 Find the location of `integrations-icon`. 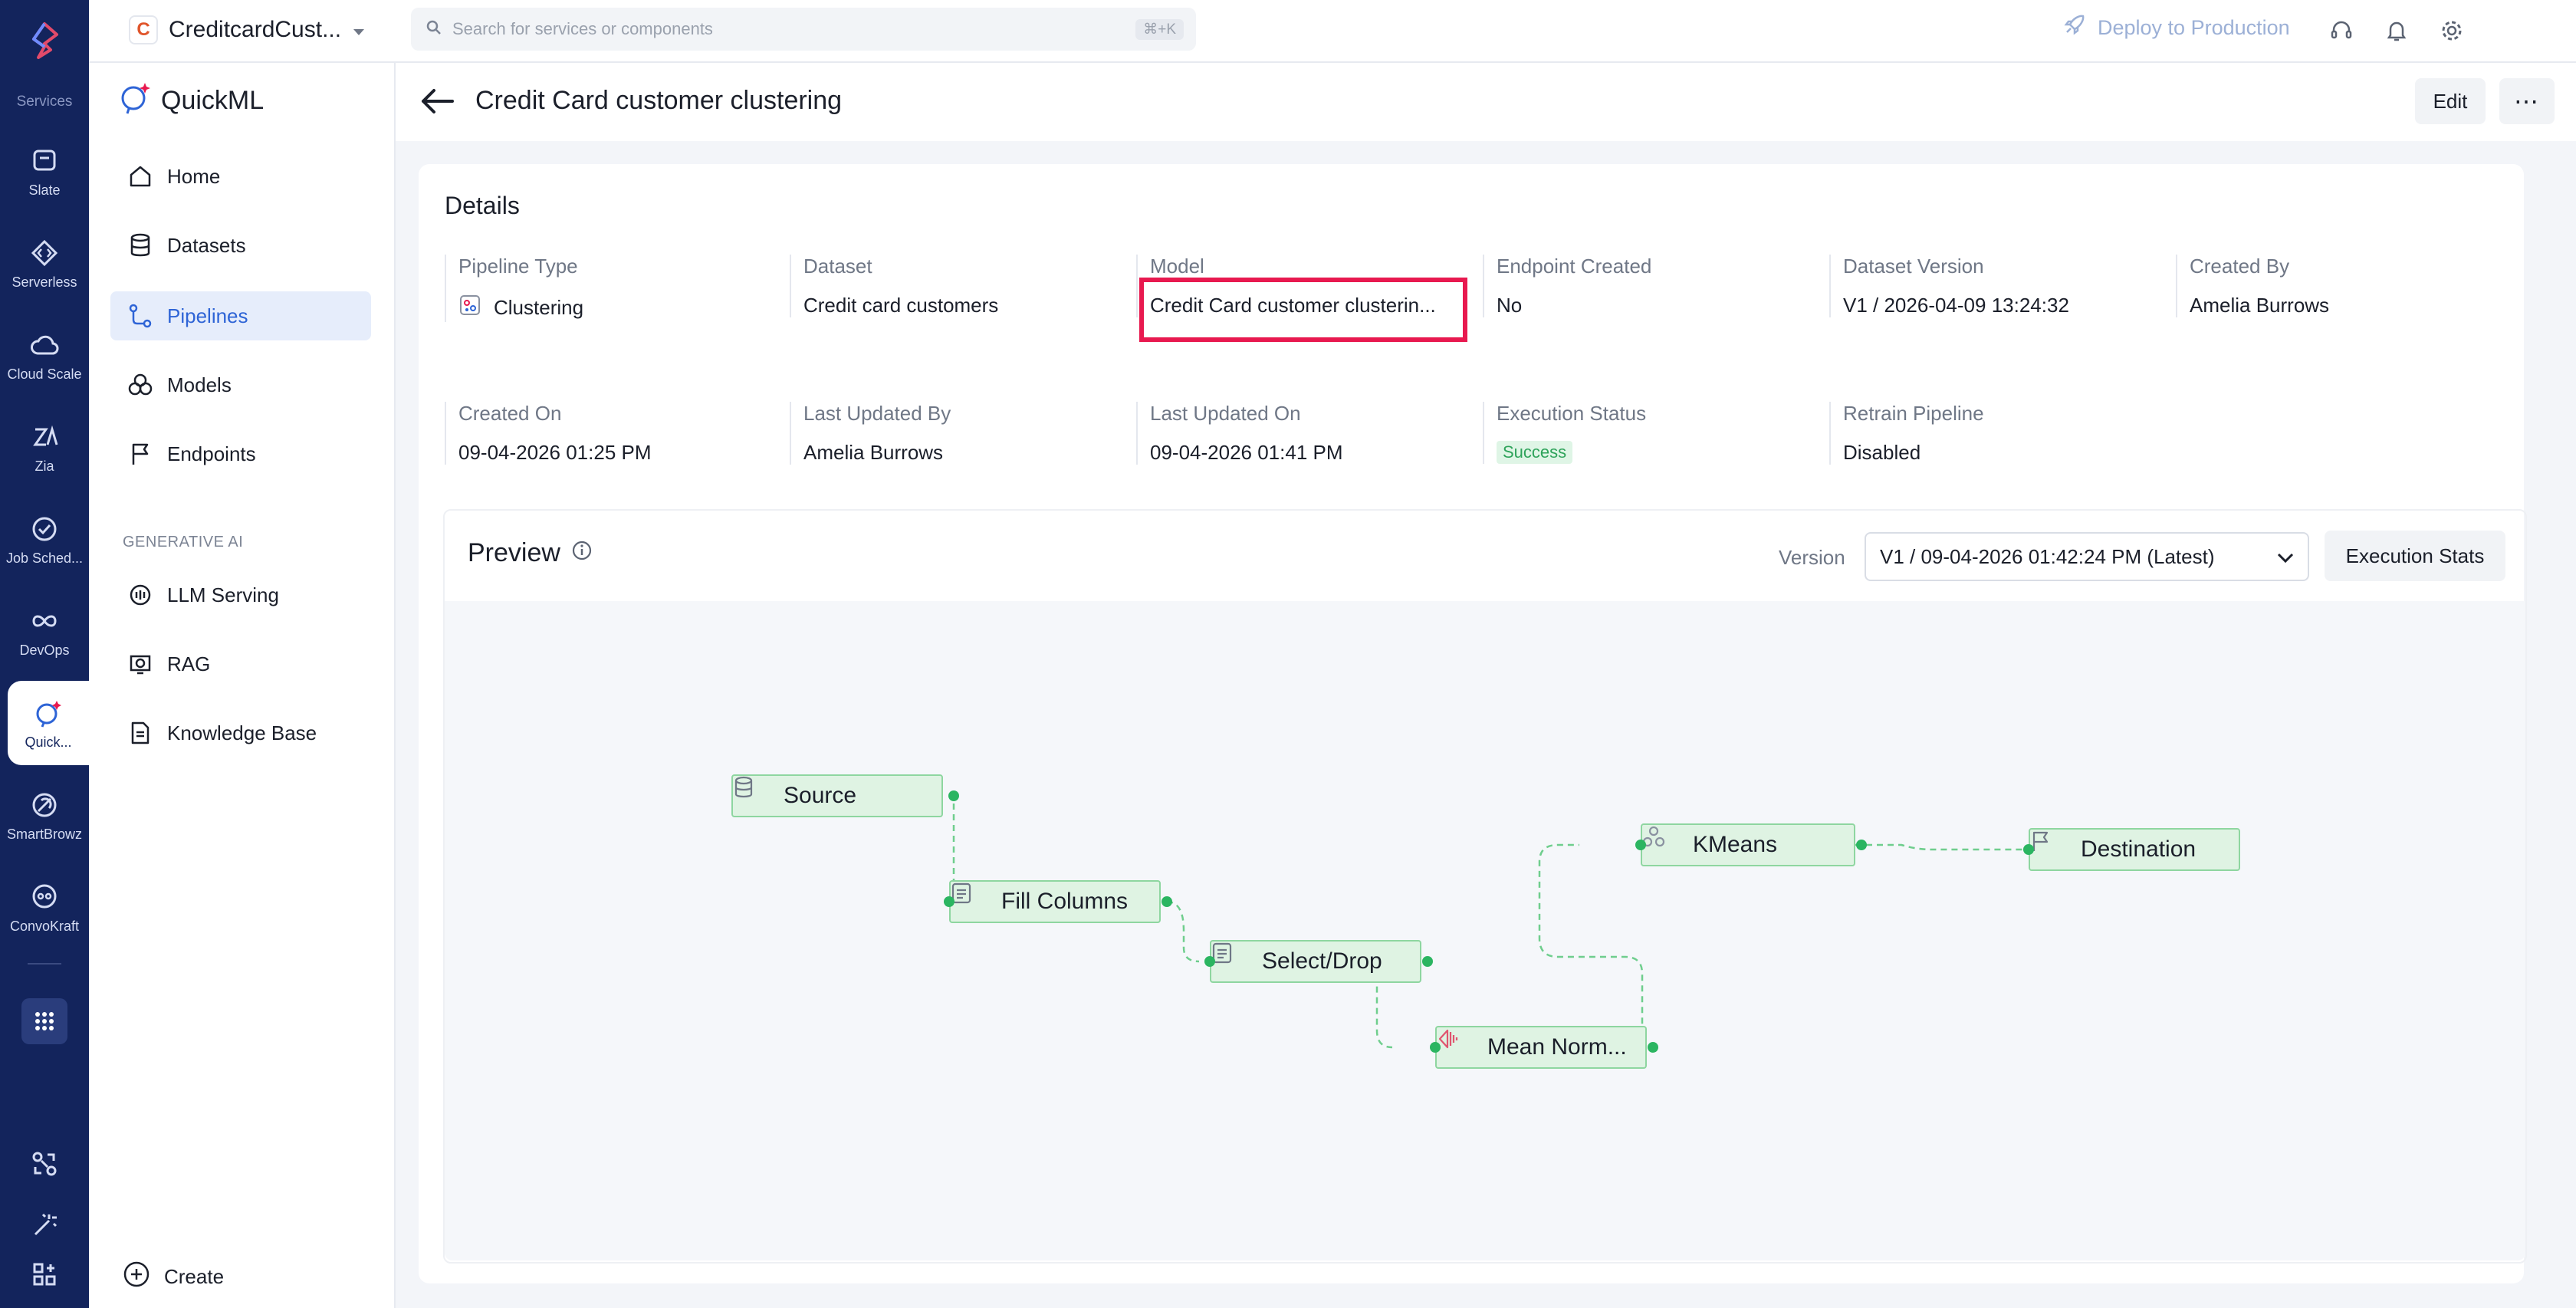

integrations-icon is located at coordinates (44, 1165).